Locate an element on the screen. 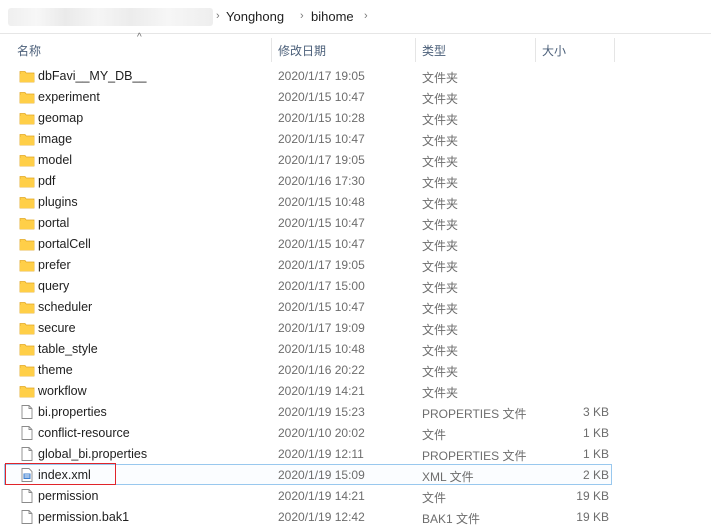 The width and height of the screenshot is (711, 532). file-row: index.xml 2020/1/19 15:09 XML 文件 2 KB is located at coordinates (308, 474).